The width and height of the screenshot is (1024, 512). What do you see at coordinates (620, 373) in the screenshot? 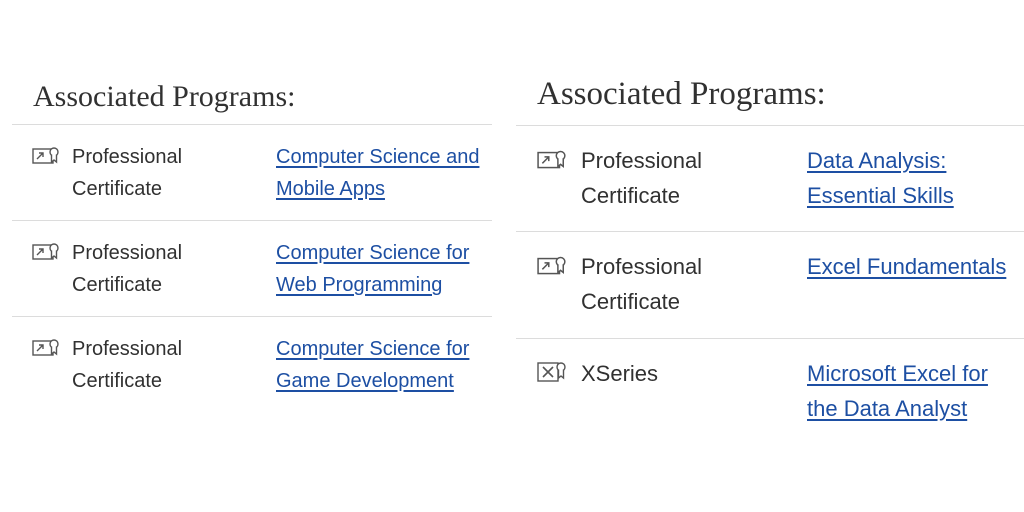
I see `program-type: XSeries` at bounding box center [620, 373].